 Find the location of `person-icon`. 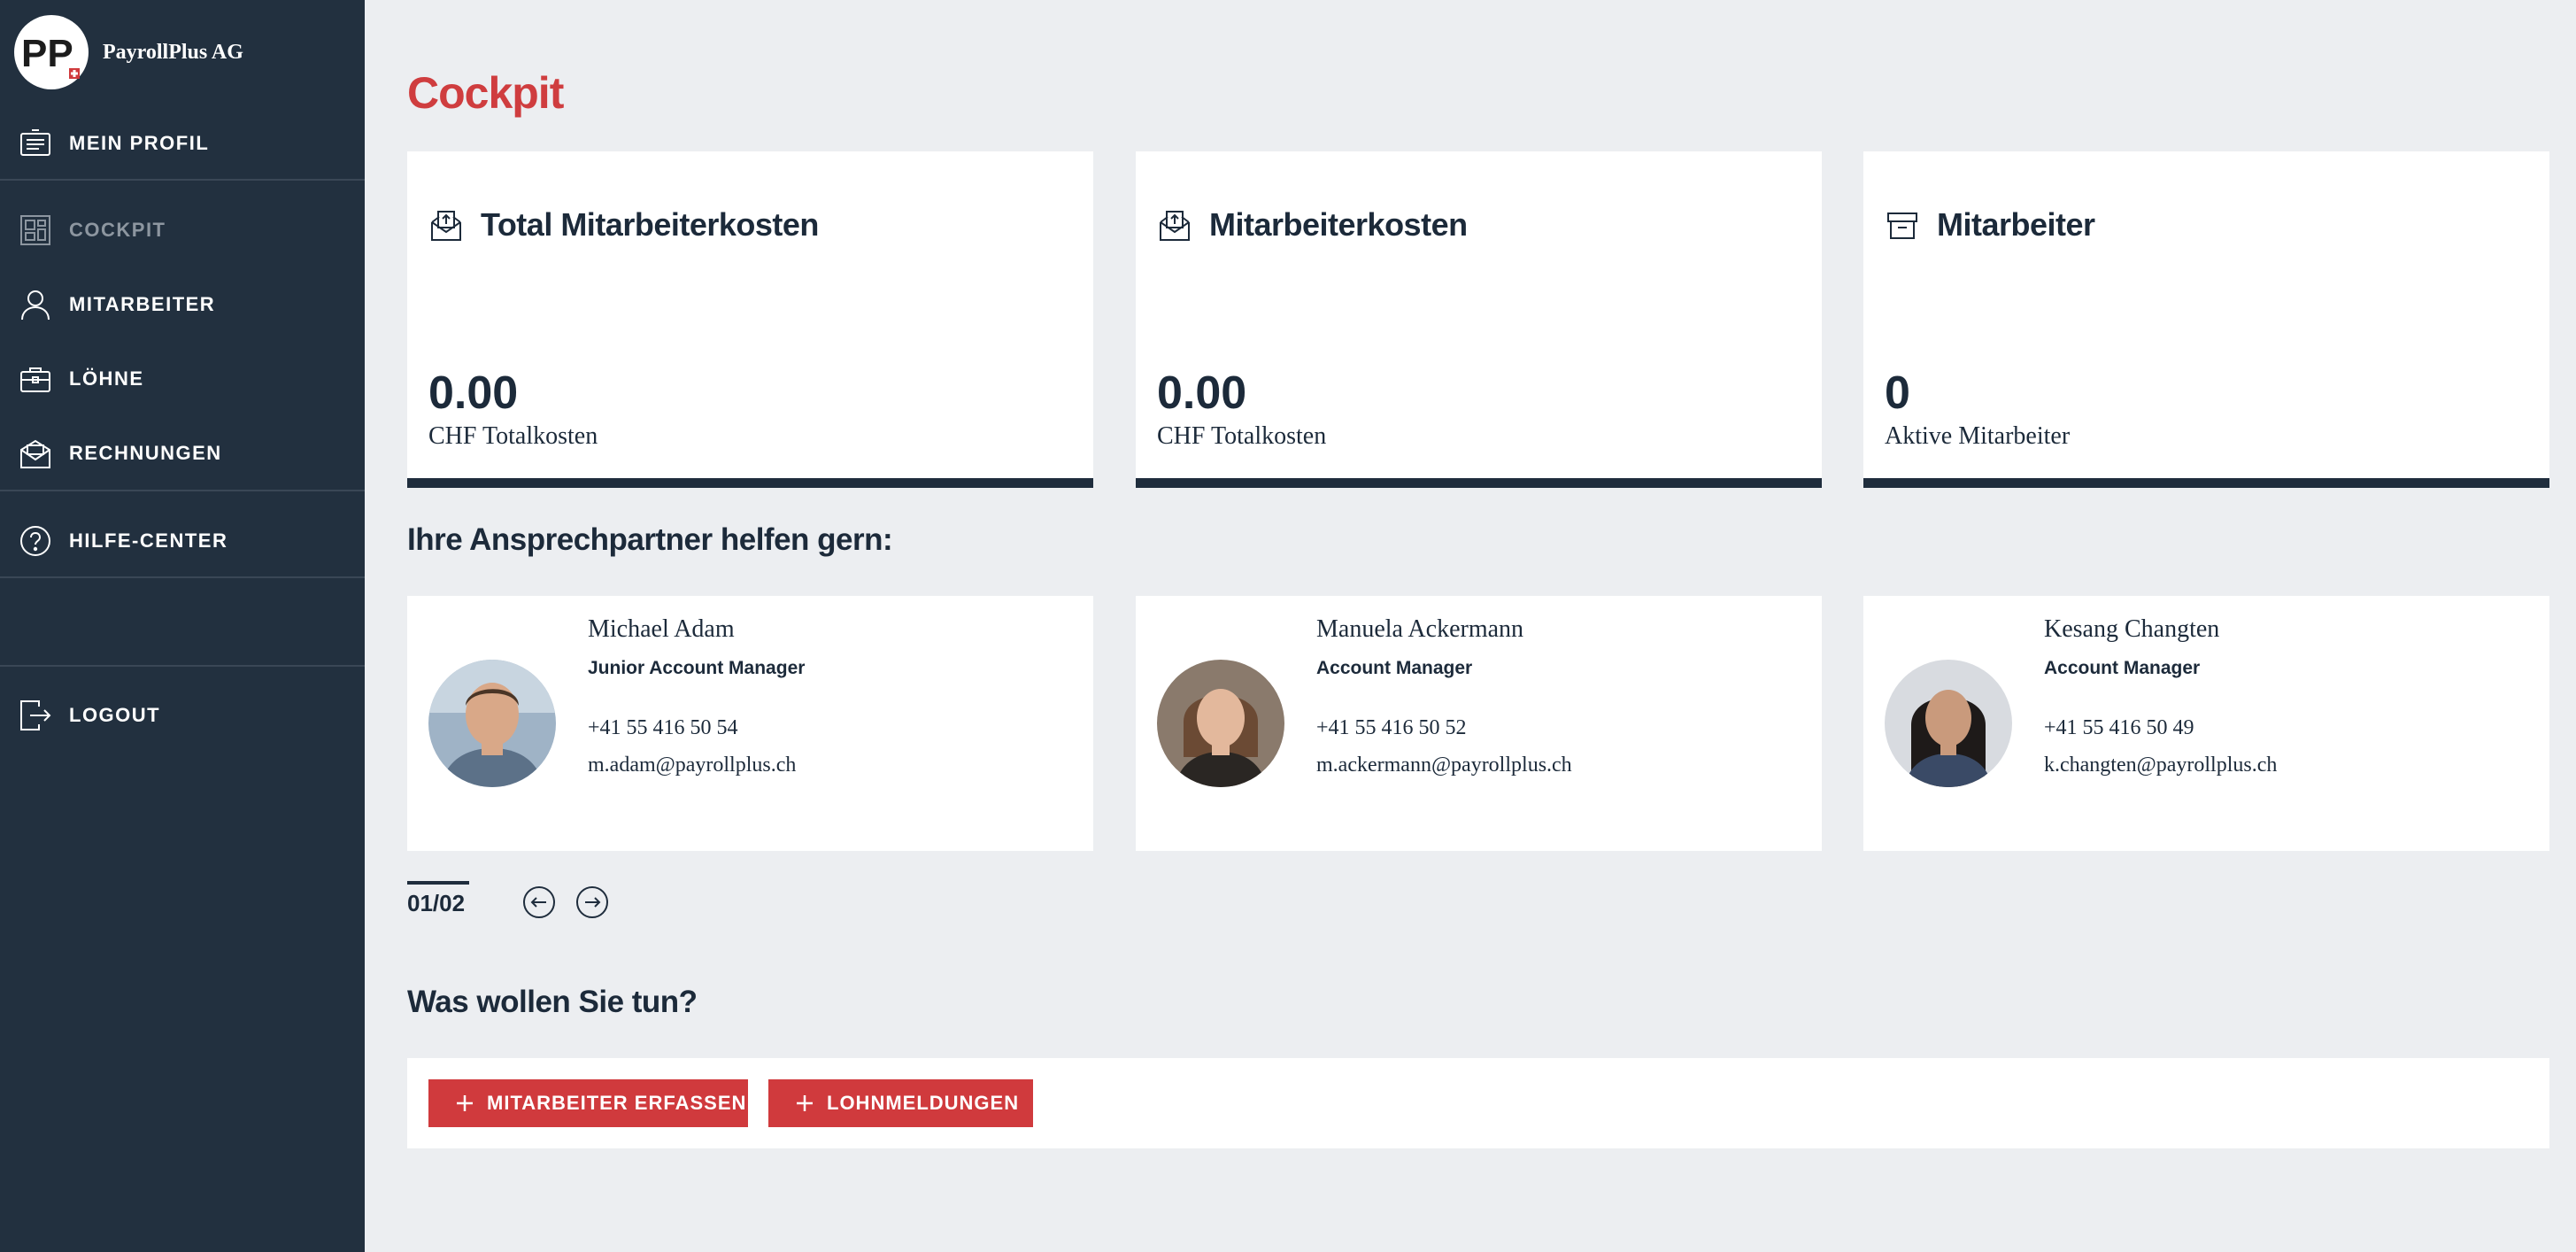

person-icon is located at coordinates (35, 306).